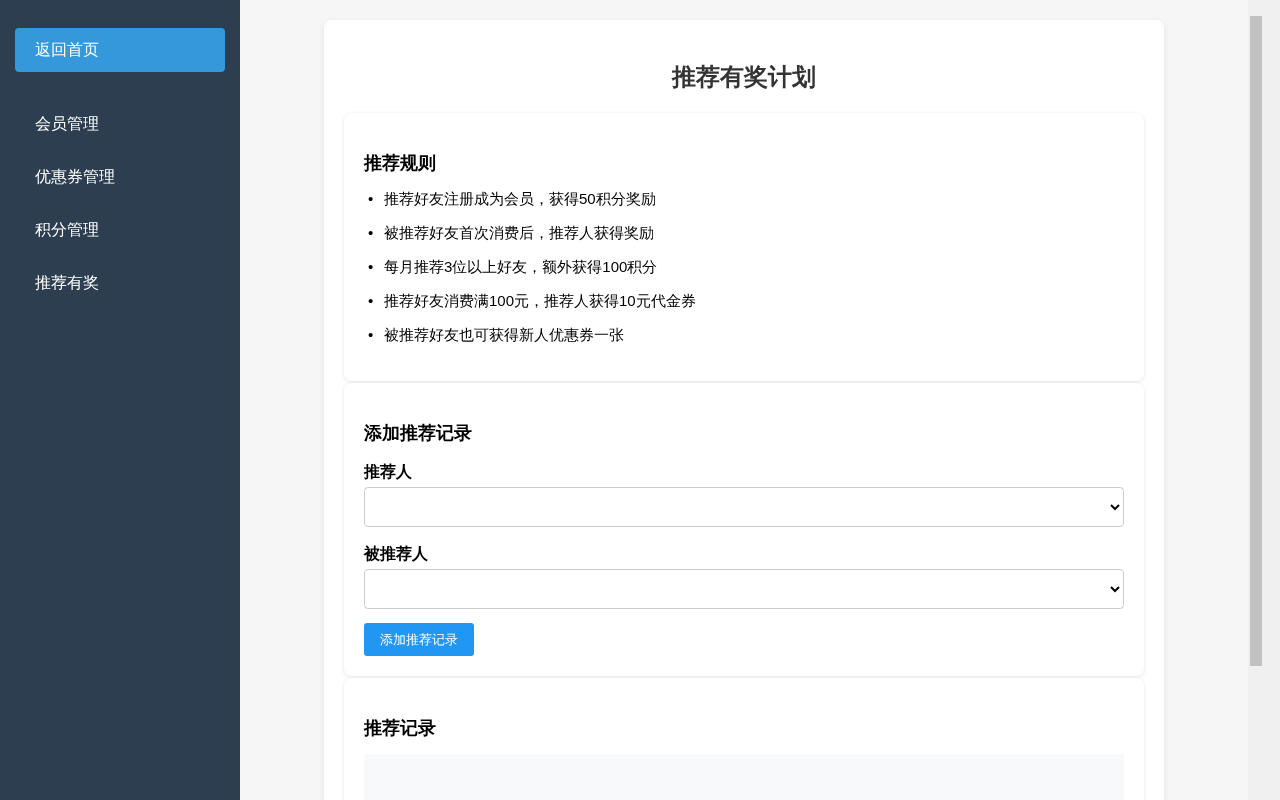 The height and width of the screenshot is (800, 1280). What do you see at coordinates (1256, 341) in the screenshot?
I see `scrollbar-thumb` at bounding box center [1256, 341].